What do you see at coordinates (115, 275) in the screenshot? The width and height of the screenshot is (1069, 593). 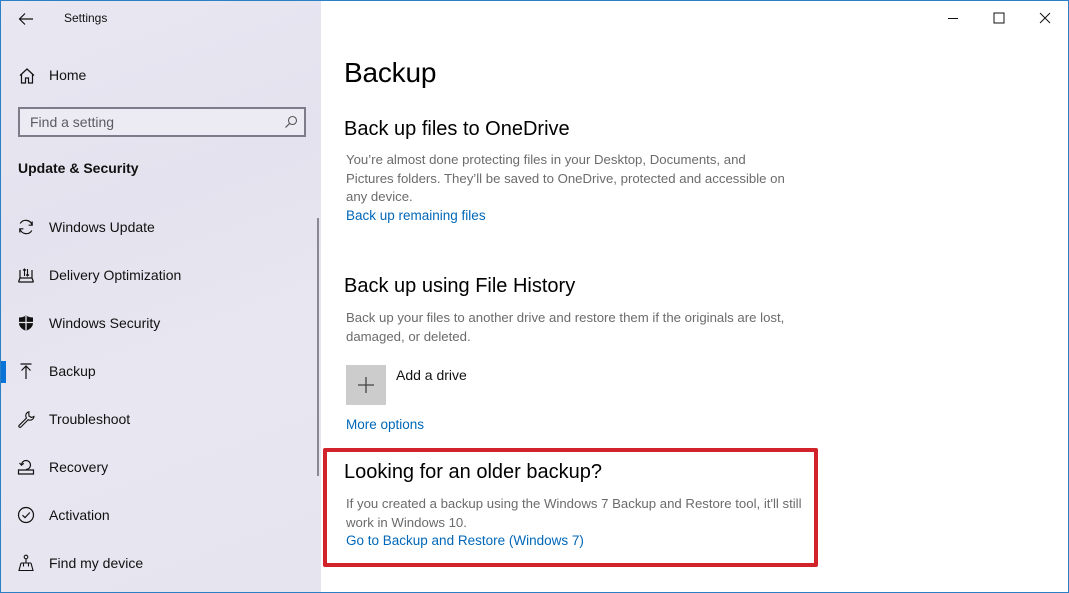 I see `sidebar-item-label: Delivery Optimization` at bounding box center [115, 275].